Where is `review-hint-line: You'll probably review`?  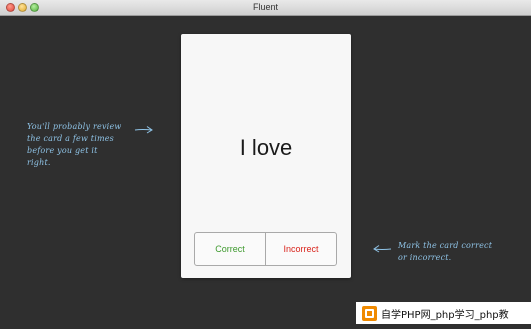
review-hint-line: You'll probably review is located at coordinates (74, 126).